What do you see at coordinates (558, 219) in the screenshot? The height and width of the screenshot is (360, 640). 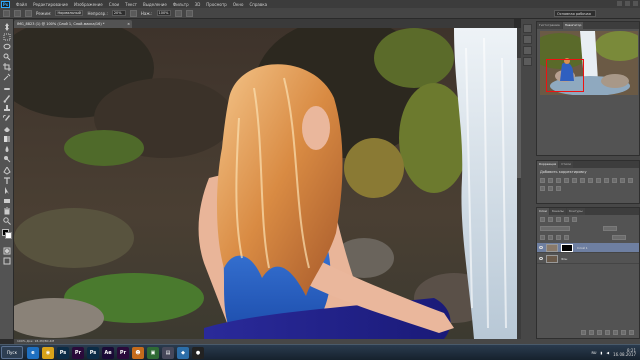 I see `filter-adjustment-icon` at bounding box center [558, 219].